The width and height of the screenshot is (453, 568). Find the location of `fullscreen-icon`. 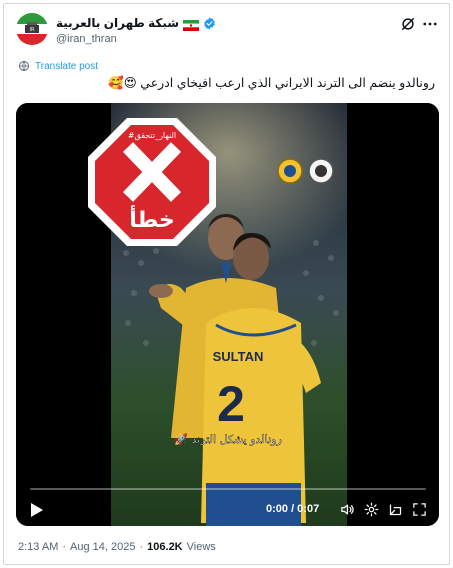

fullscreen-icon is located at coordinates (419, 509).